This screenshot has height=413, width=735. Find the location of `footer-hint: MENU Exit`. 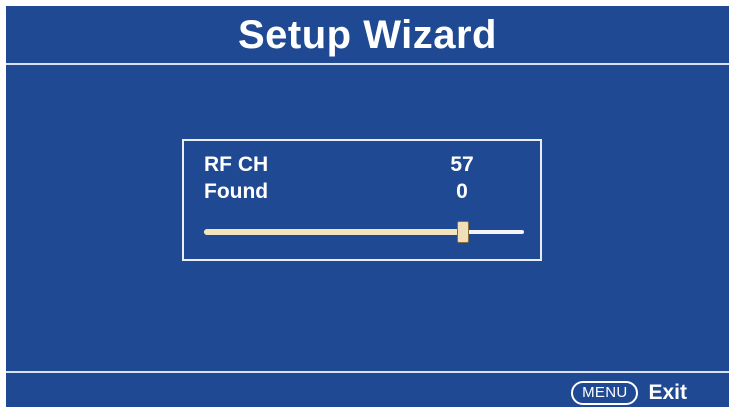

footer-hint: MENU Exit is located at coordinates (629, 393).